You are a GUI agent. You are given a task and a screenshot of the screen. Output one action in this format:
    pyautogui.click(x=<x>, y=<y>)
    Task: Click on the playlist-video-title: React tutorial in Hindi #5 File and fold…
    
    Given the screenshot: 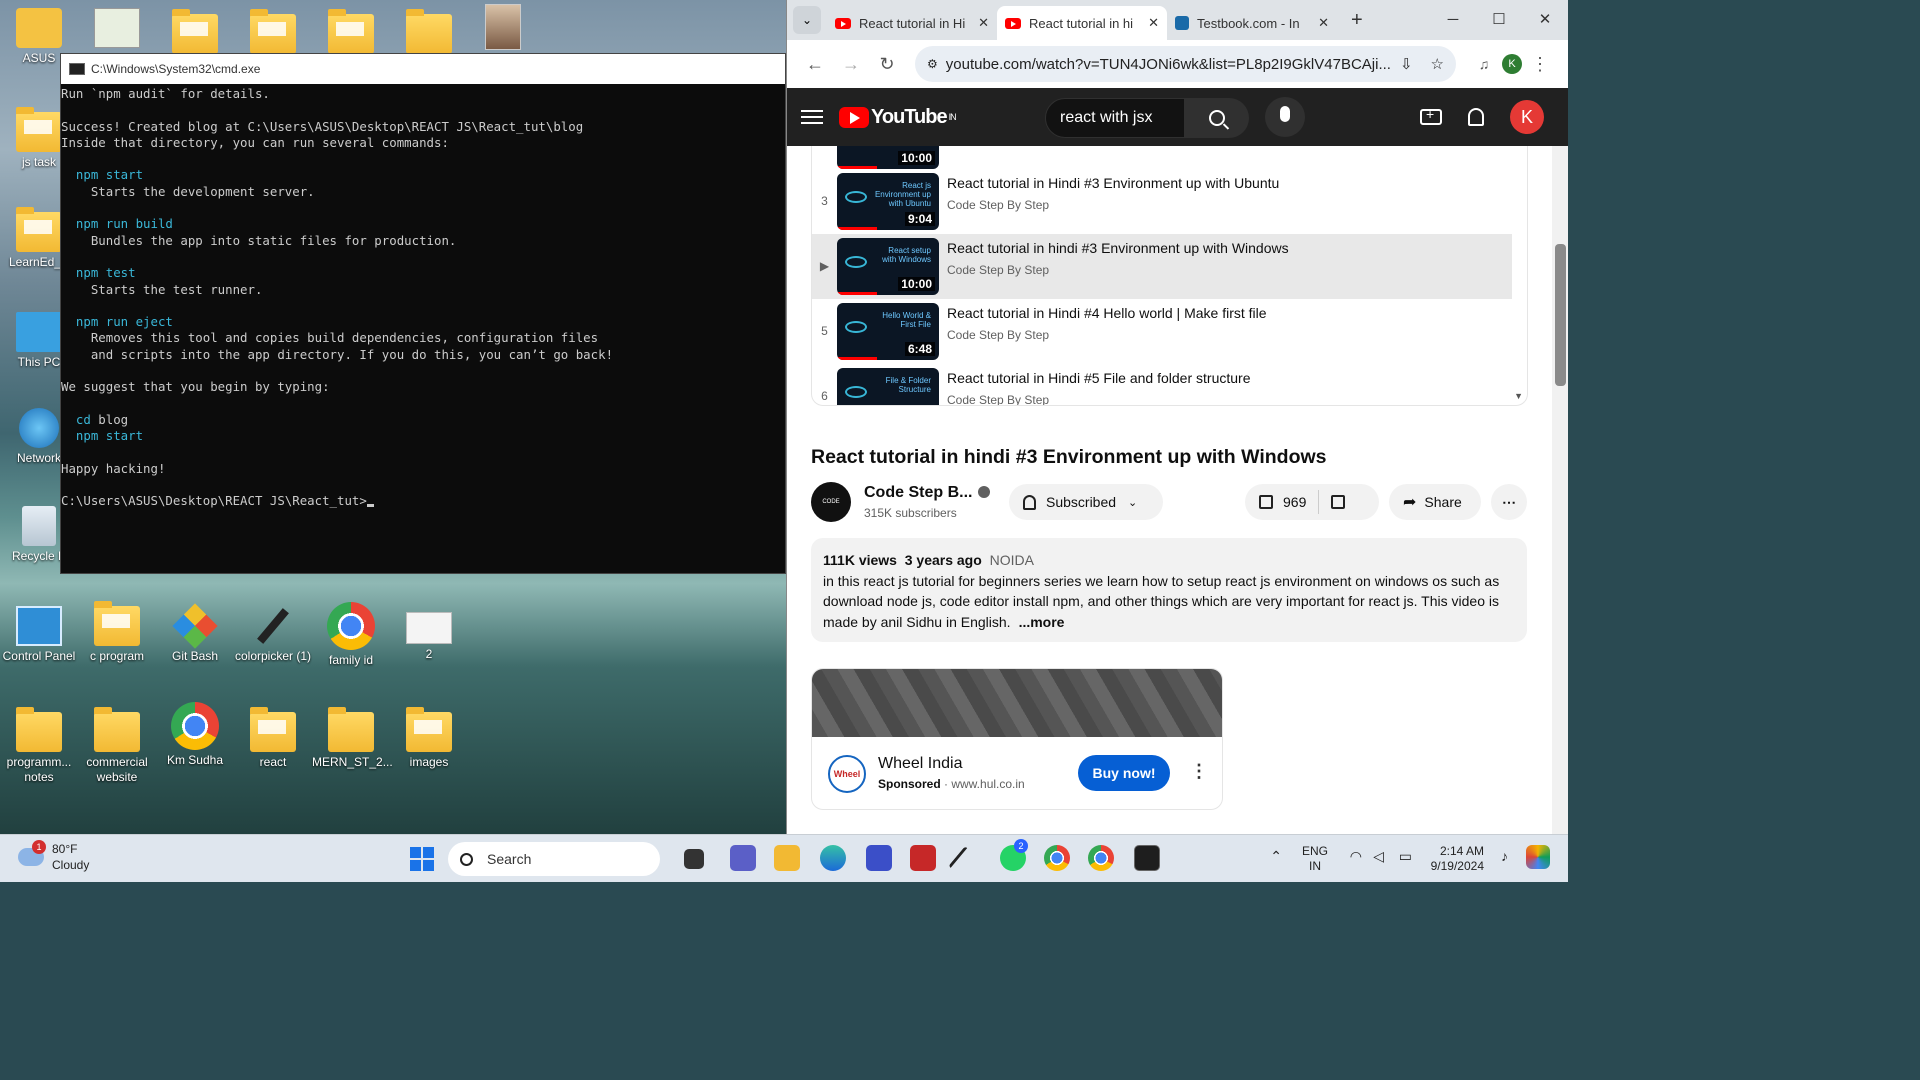 What is the action you would take?
    pyautogui.click(x=1098, y=378)
    